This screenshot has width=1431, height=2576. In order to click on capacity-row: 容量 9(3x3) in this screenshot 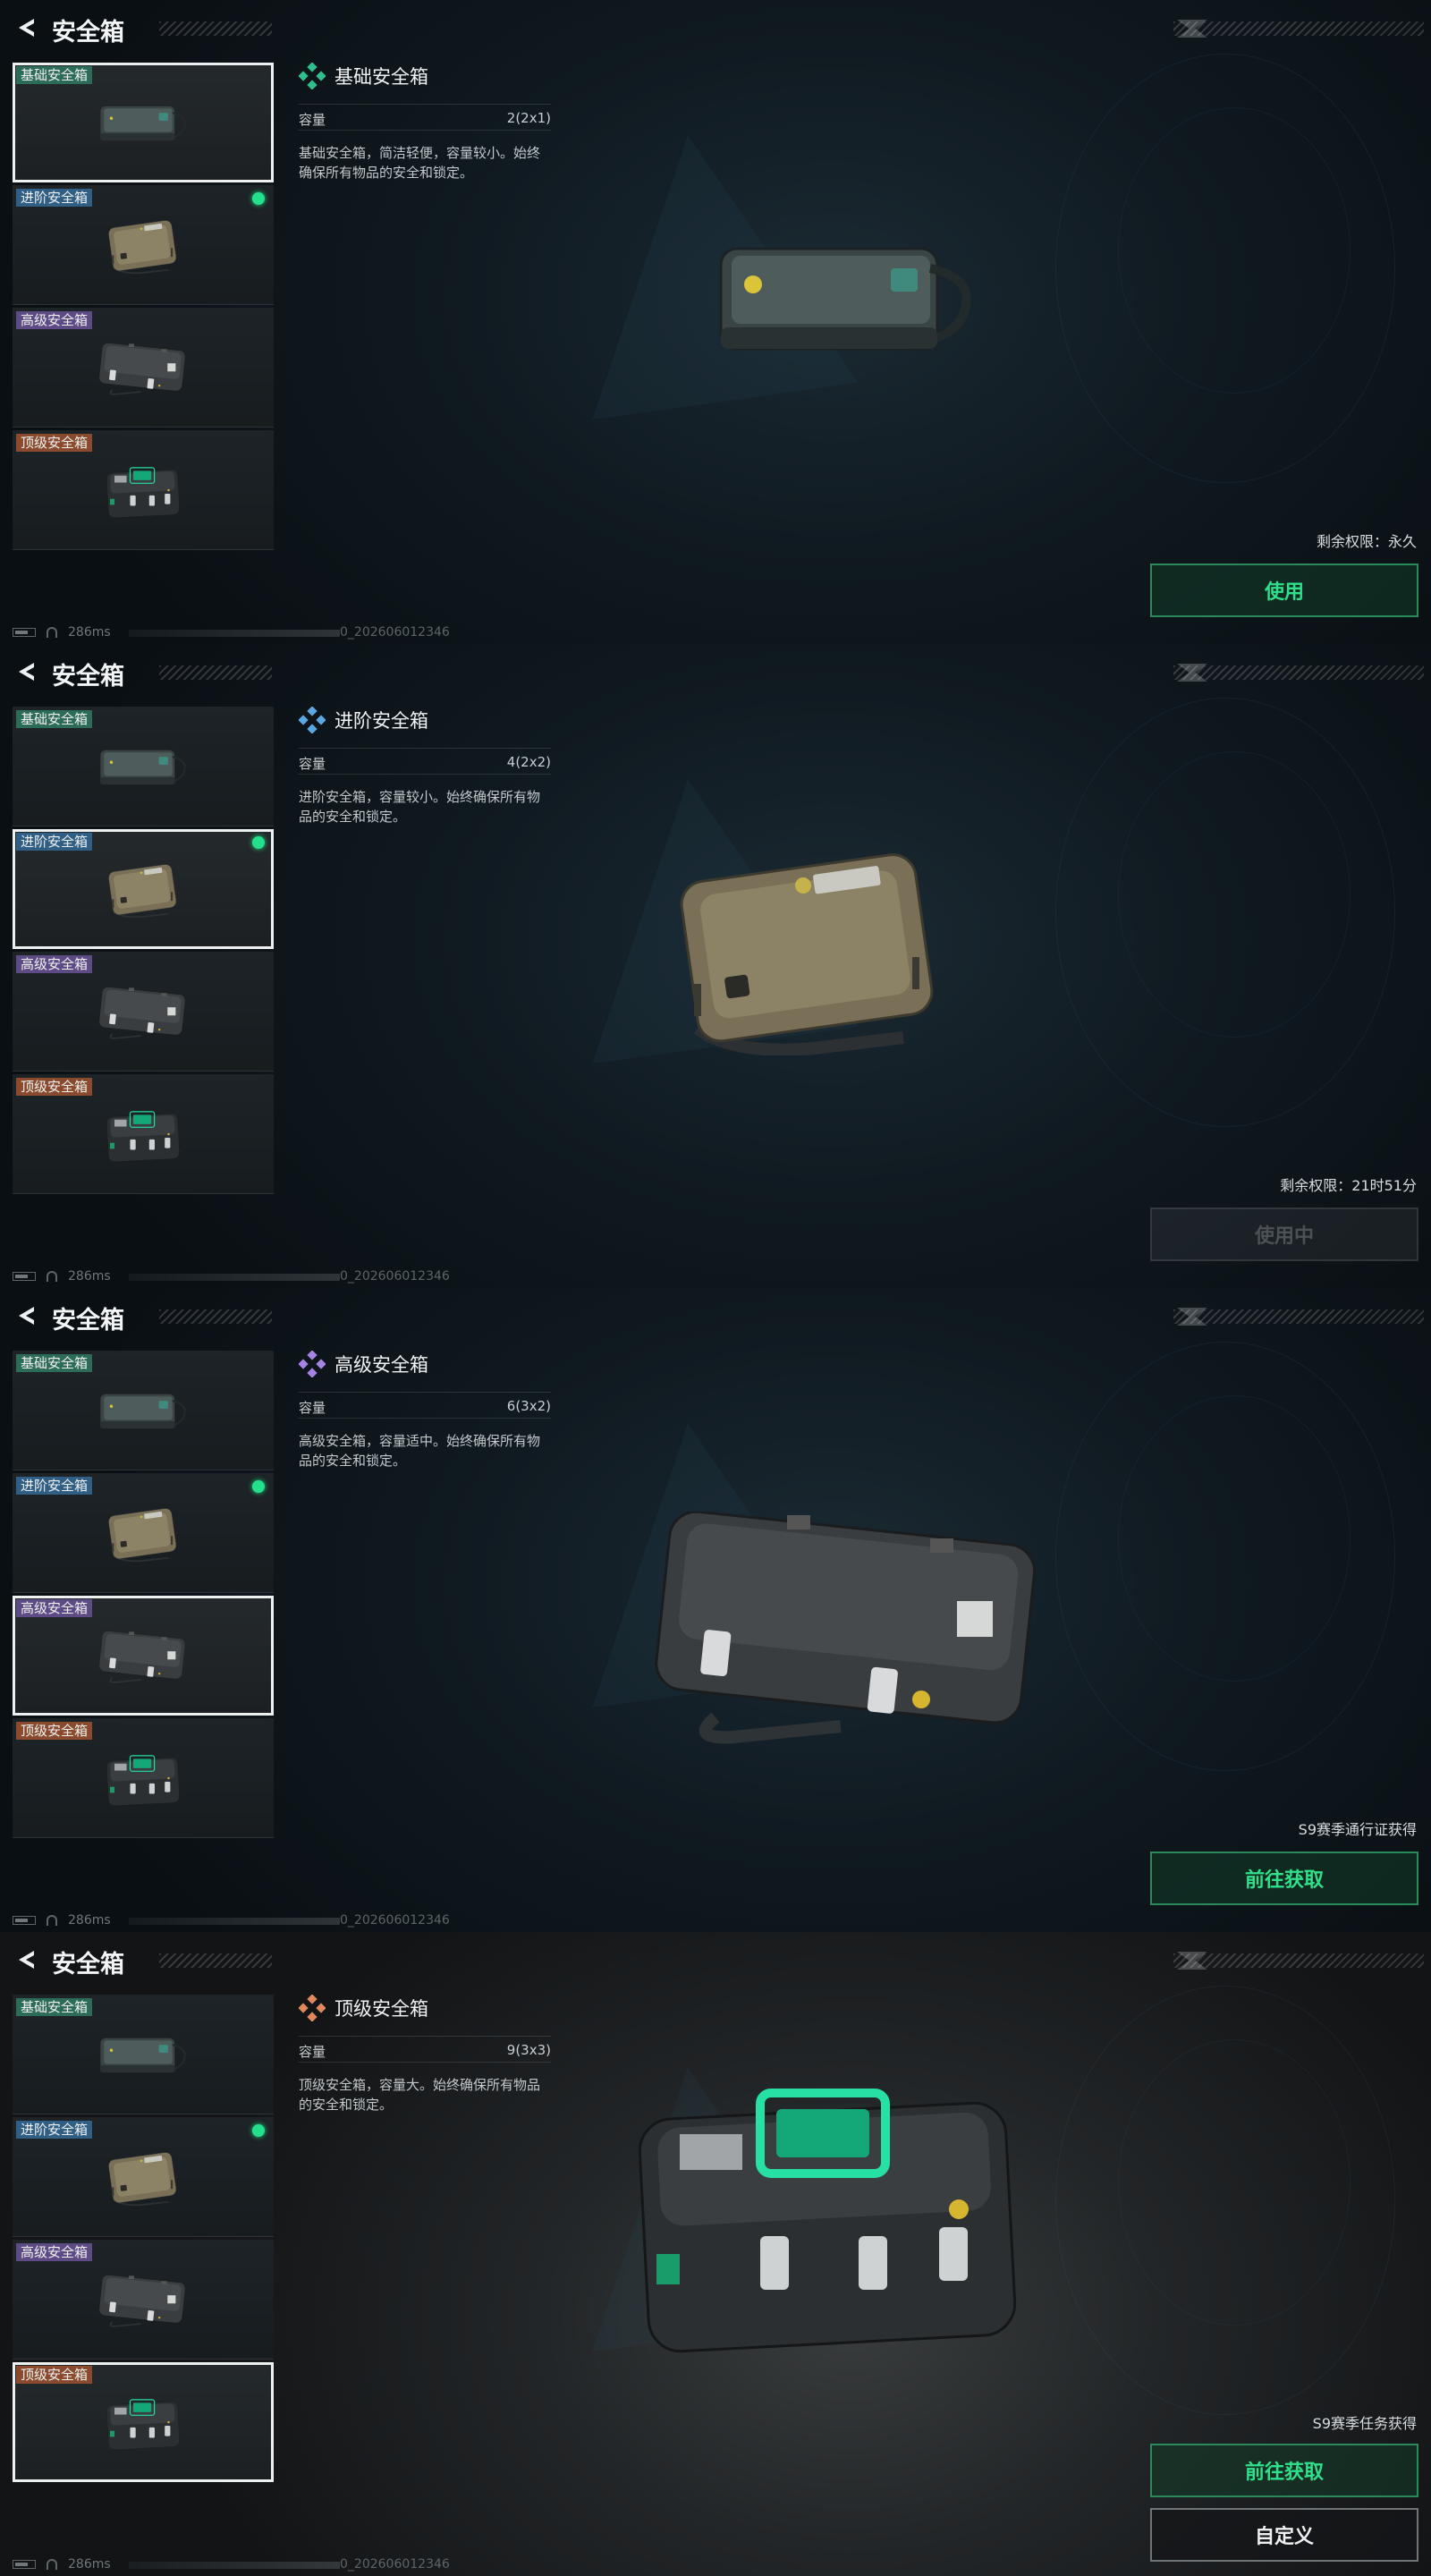, I will do `click(425, 2049)`.